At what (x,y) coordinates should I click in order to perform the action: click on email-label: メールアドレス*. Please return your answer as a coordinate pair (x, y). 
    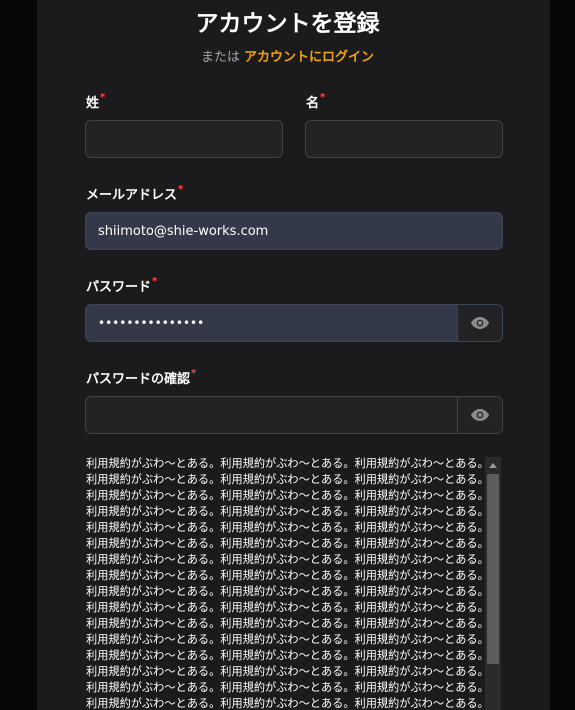
    Looking at the image, I should click on (134, 193).